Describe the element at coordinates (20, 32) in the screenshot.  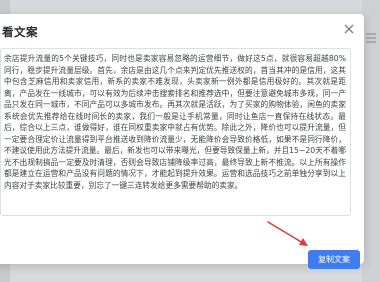
I see `dialog-title: 看文案` at that location.